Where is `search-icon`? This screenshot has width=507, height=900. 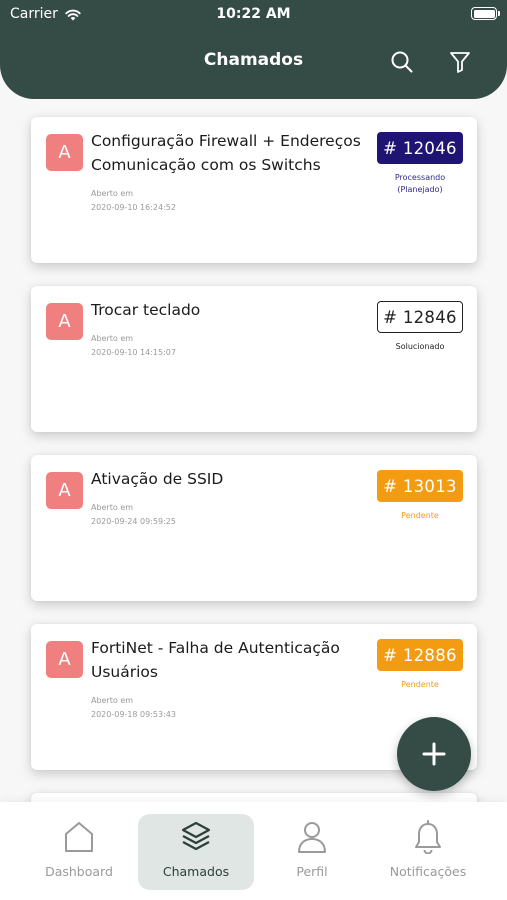 search-icon is located at coordinates (402, 62).